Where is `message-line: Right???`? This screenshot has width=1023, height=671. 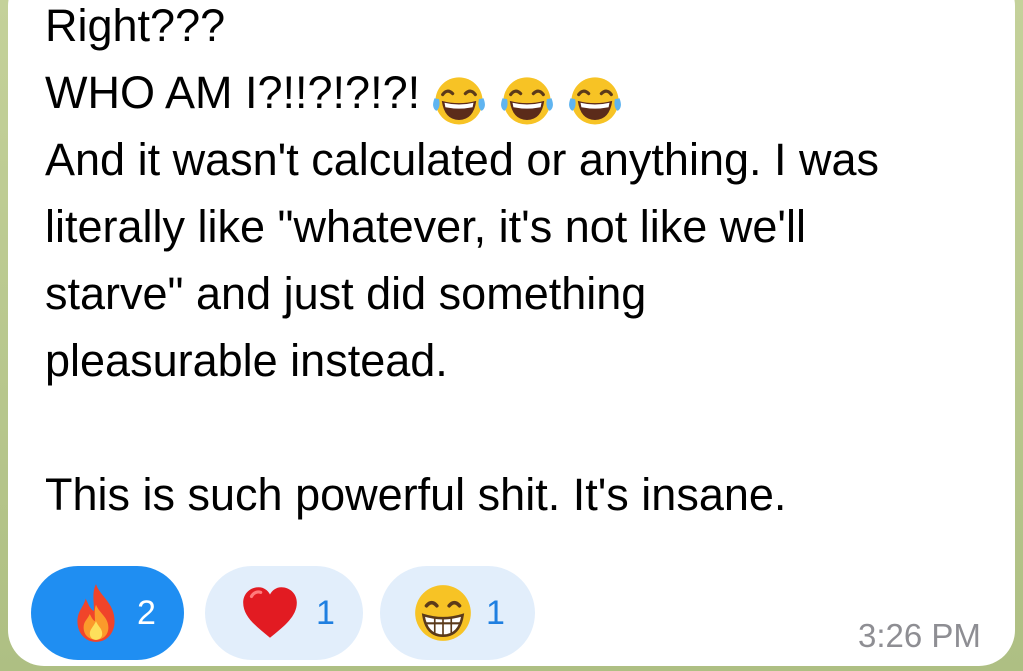 message-line: Right??? is located at coordinates (135, 25).